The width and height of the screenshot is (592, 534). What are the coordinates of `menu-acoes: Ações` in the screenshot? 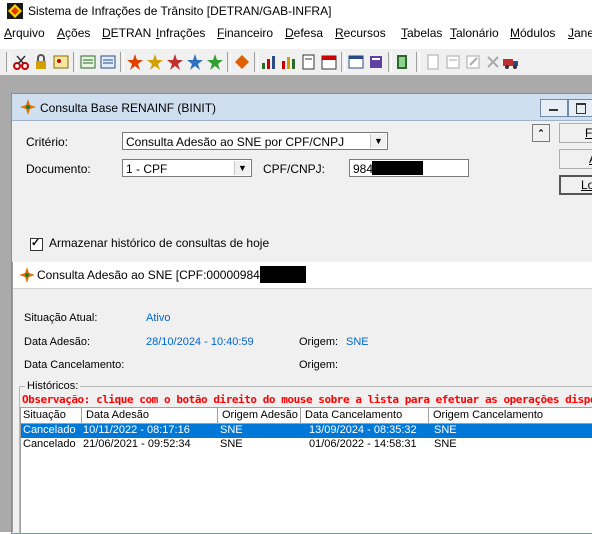 It's located at (73, 33).